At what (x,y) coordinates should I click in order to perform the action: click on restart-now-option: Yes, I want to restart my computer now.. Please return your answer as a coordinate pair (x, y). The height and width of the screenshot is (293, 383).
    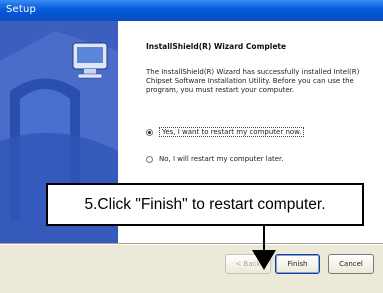
    Looking at the image, I should click on (225, 132).